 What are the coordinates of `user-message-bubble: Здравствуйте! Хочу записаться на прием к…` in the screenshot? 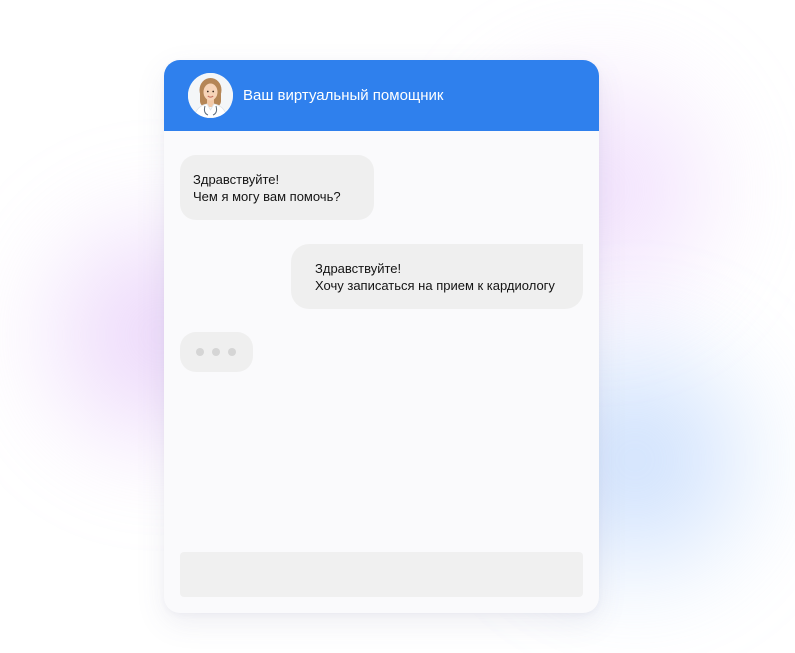 It's located at (437, 276).